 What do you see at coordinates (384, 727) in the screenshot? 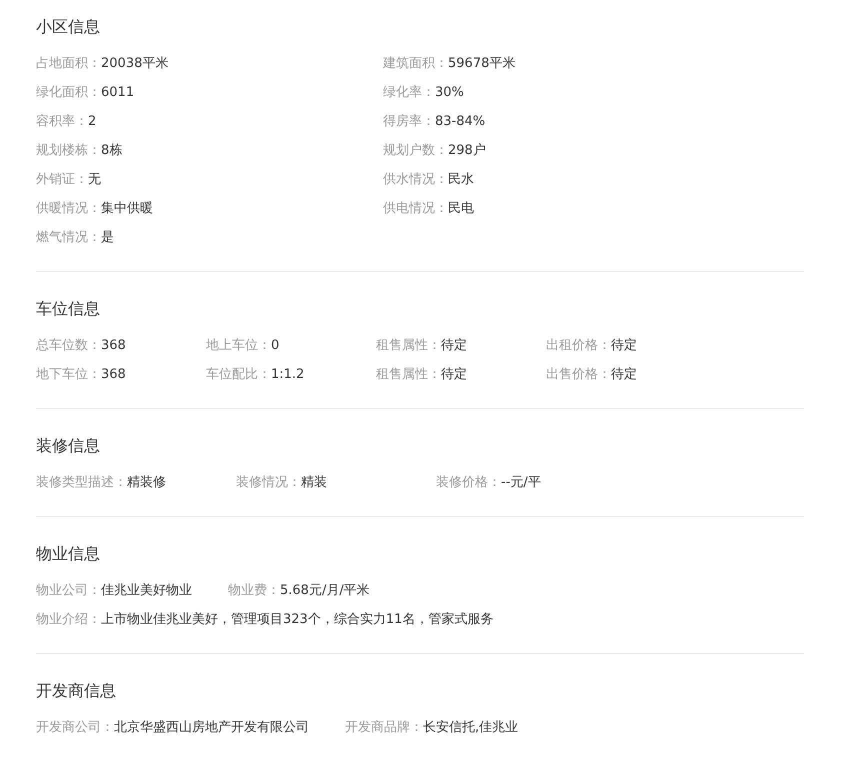
I see `field-label: 开发商品牌：` at bounding box center [384, 727].